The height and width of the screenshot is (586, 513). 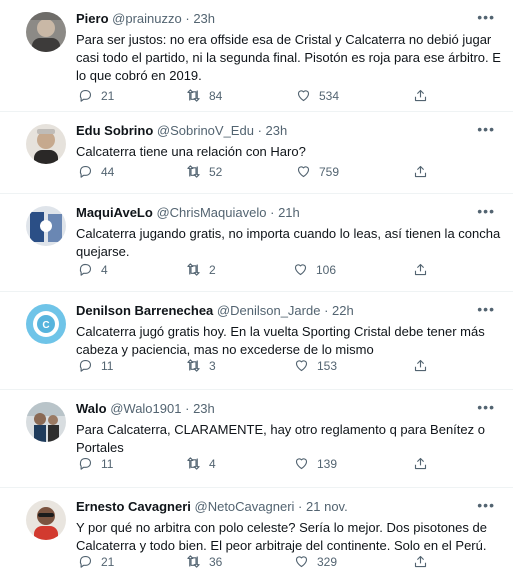 What do you see at coordinates (327, 506) in the screenshot?
I see `tweet-time: 21 nov.` at bounding box center [327, 506].